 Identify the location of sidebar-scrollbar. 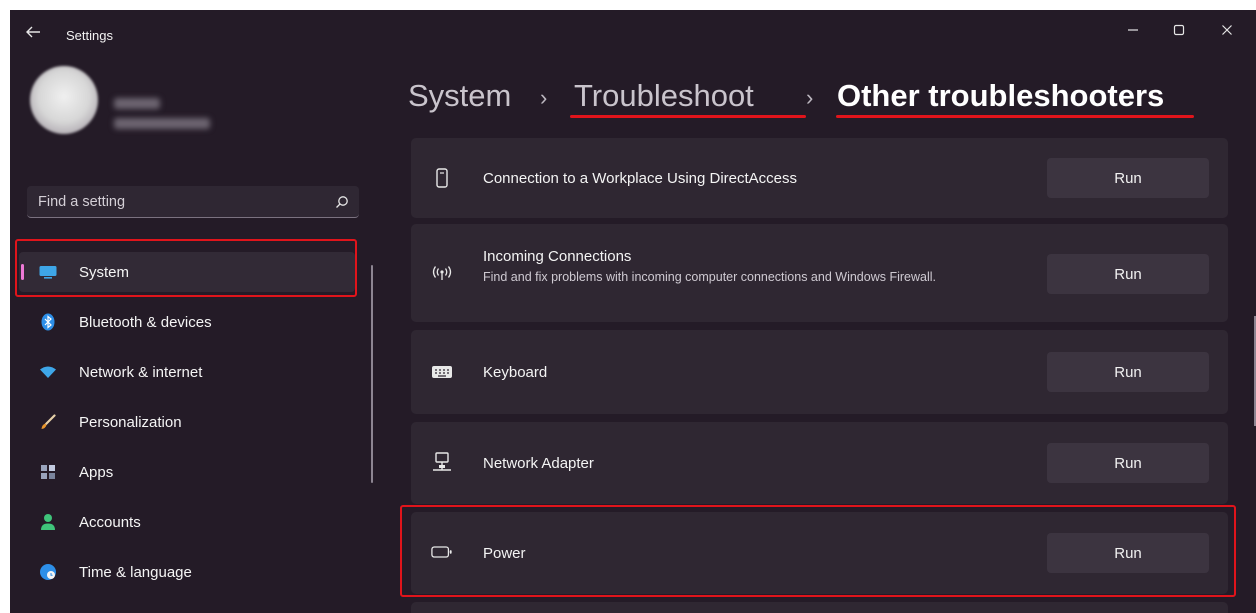
(372, 374).